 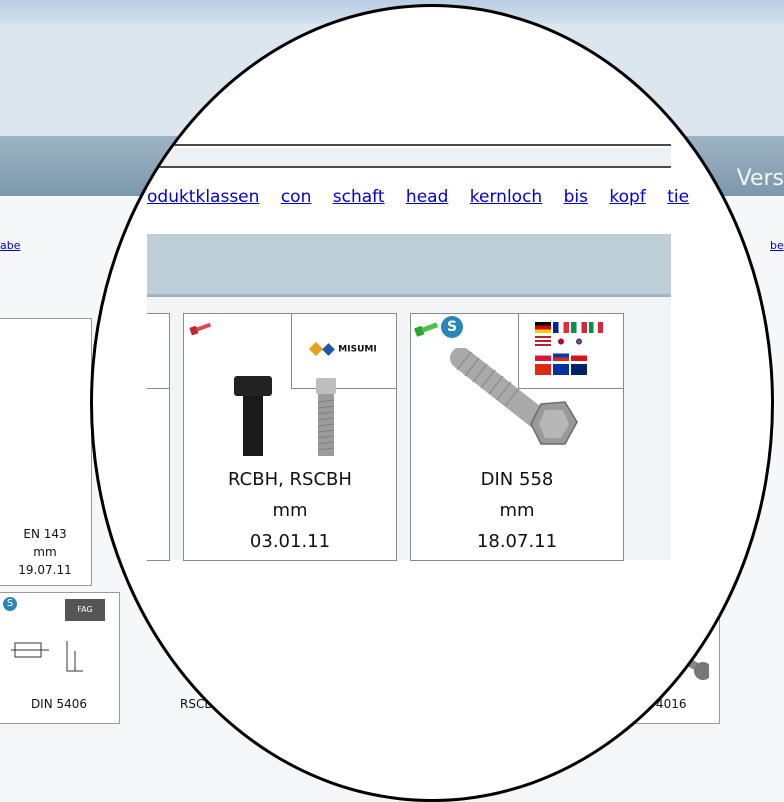 I want to click on bg-card-title-2: DIN 5406, so click(x=59, y=704).